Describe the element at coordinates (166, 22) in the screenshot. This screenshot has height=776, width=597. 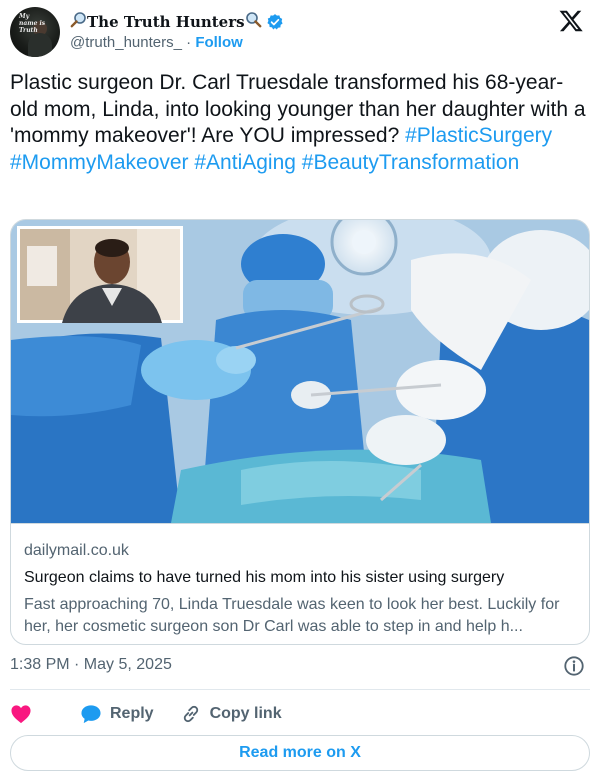
I see `author-display-name: The Truth Hunters` at that location.